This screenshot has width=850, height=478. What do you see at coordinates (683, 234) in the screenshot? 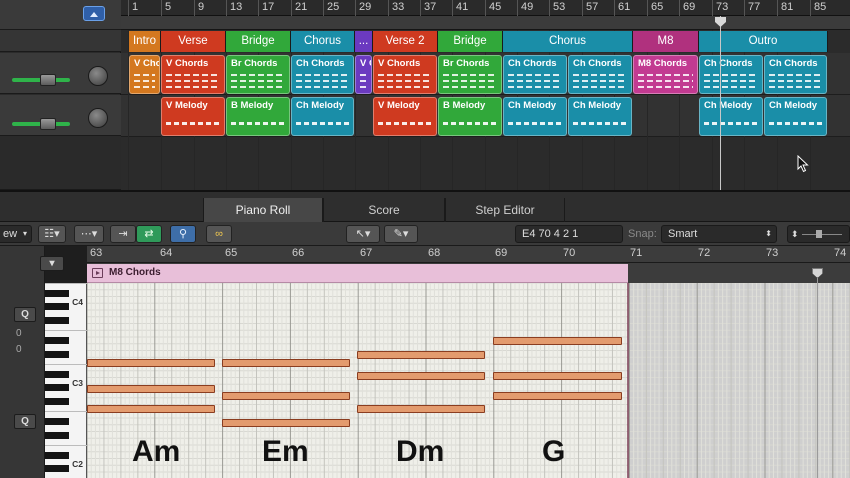
I see `snap-value: Smart` at bounding box center [683, 234].